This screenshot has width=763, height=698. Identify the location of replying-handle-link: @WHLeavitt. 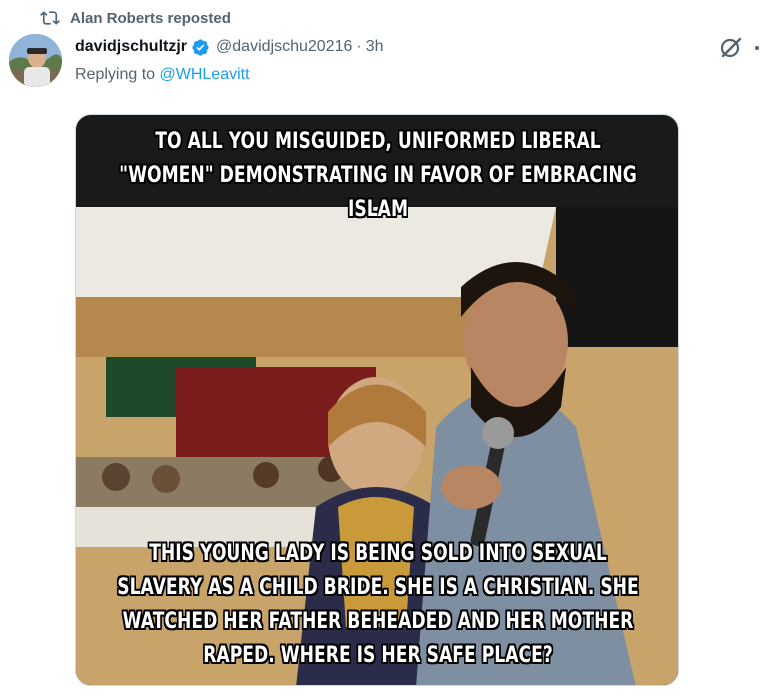
(205, 74).